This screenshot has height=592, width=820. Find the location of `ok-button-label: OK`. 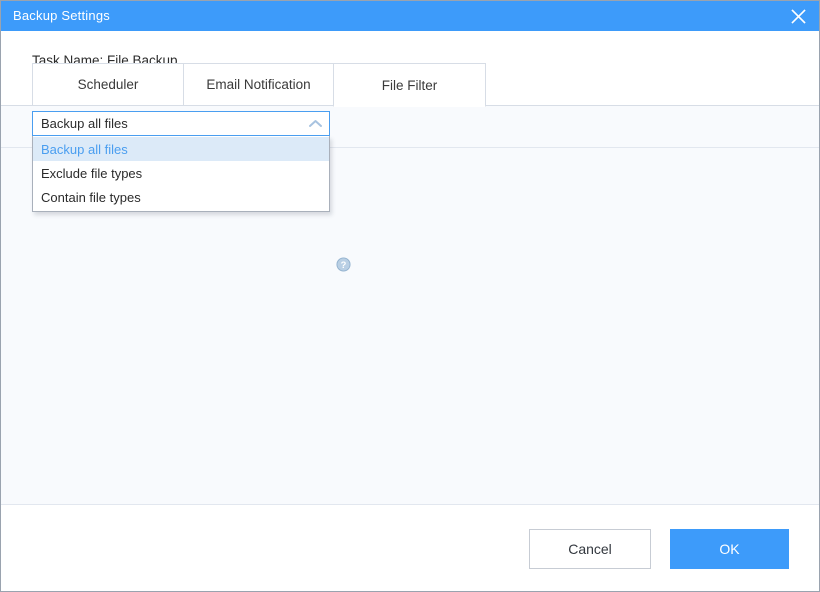

ok-button-label: OK is located at coordinates (729, 549).